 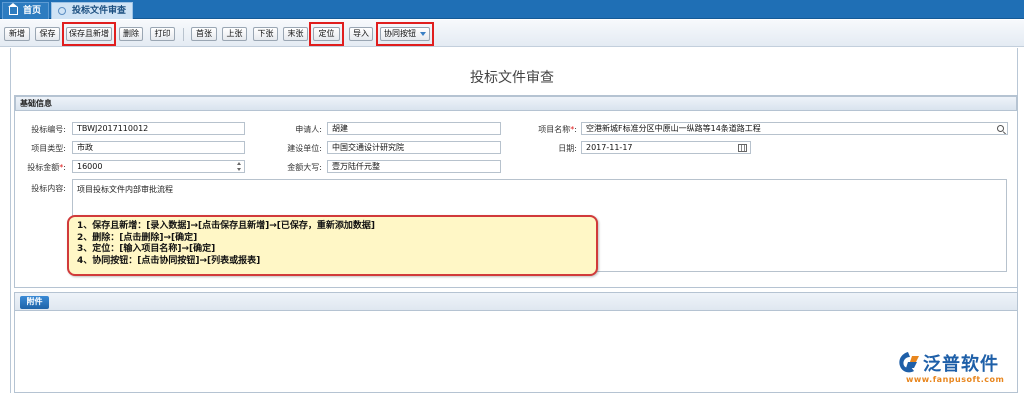 I want to click on basic-info-header: 基础信息, so click(x=516, y=103).